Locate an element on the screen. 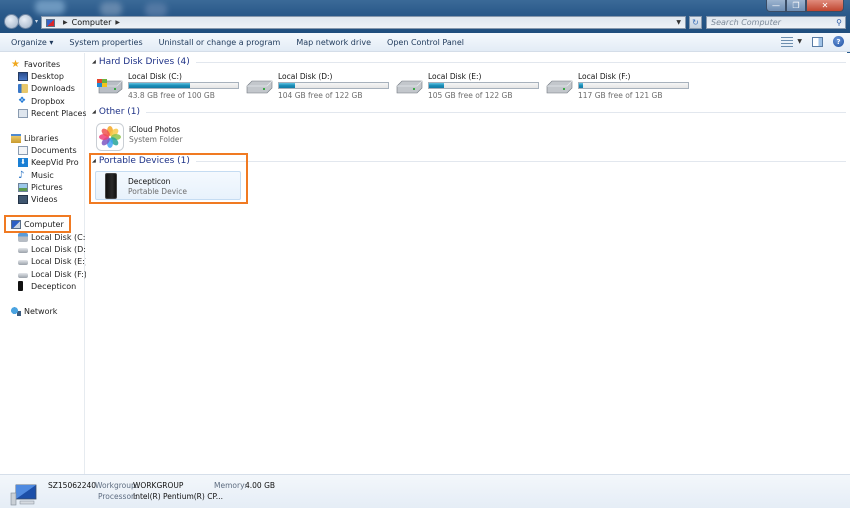 The image size is (850, 508). sidebar-item-label: Libraries is located at coordinates (41, 138).